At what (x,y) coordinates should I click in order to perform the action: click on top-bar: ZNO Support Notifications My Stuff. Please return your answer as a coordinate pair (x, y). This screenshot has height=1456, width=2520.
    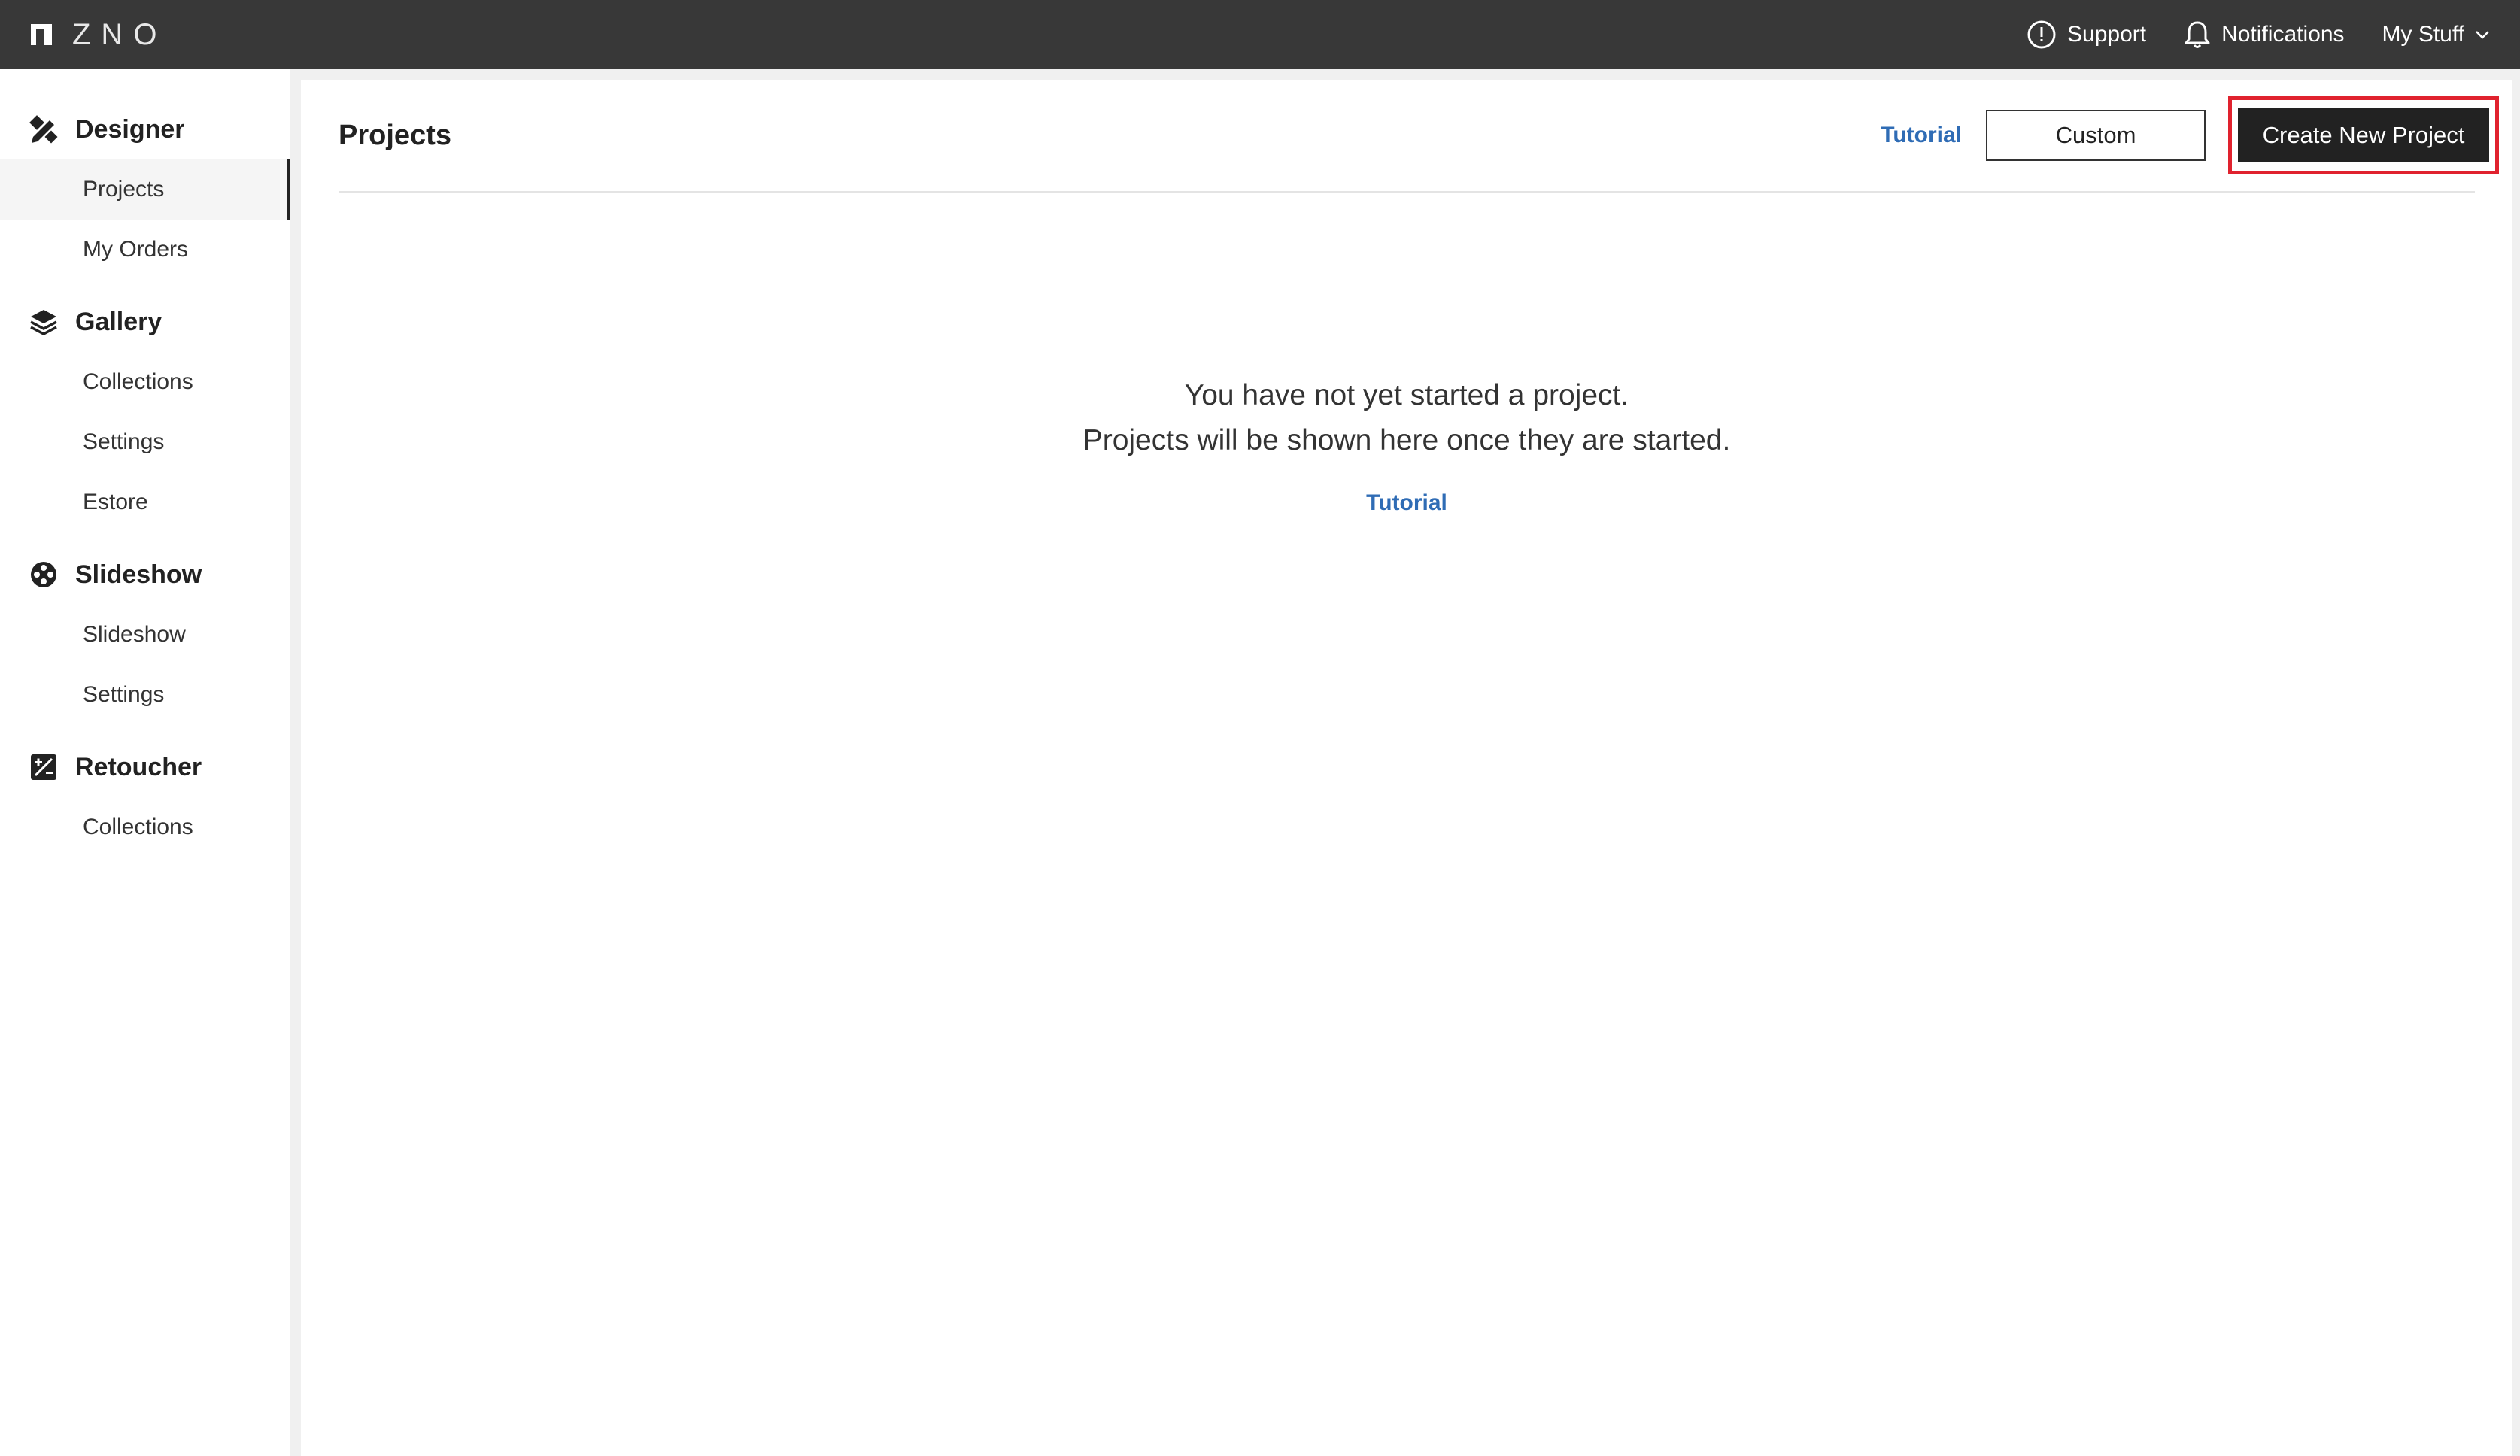
    Looking at the image, I should click on (1260, 34).